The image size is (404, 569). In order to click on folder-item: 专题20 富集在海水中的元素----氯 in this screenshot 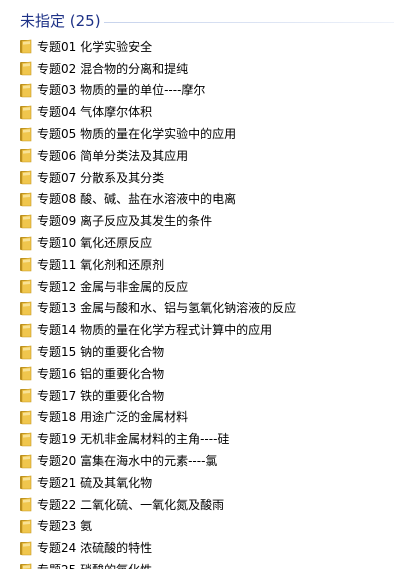, I will do `click(202, 461)`.